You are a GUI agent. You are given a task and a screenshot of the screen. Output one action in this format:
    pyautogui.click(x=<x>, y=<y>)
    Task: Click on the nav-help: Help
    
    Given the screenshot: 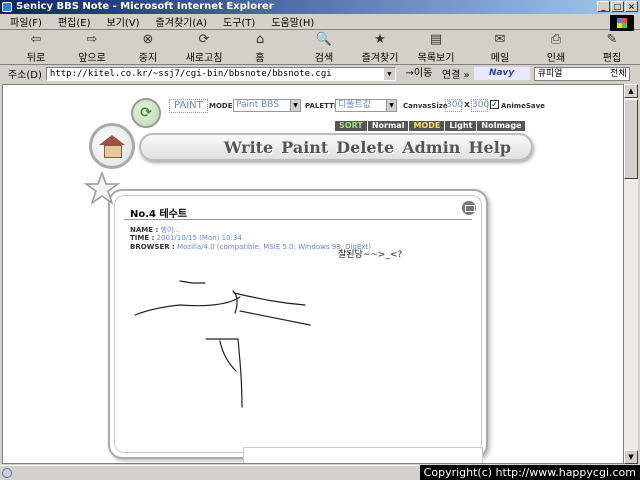 What is the action you would take?
    pyautogui.click(x=489, y=147)
    